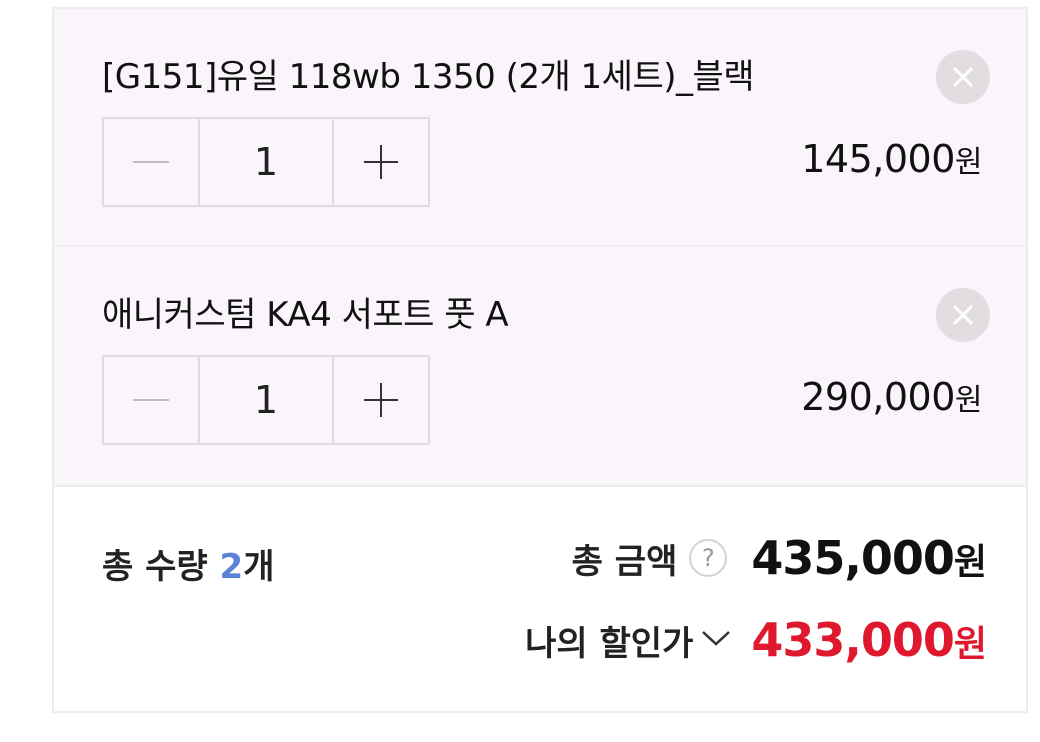  What do you see at coordinates (259, 567) in the screenshot?
I see `total-quantity-unit: 개` at bounding box center [259, 567].